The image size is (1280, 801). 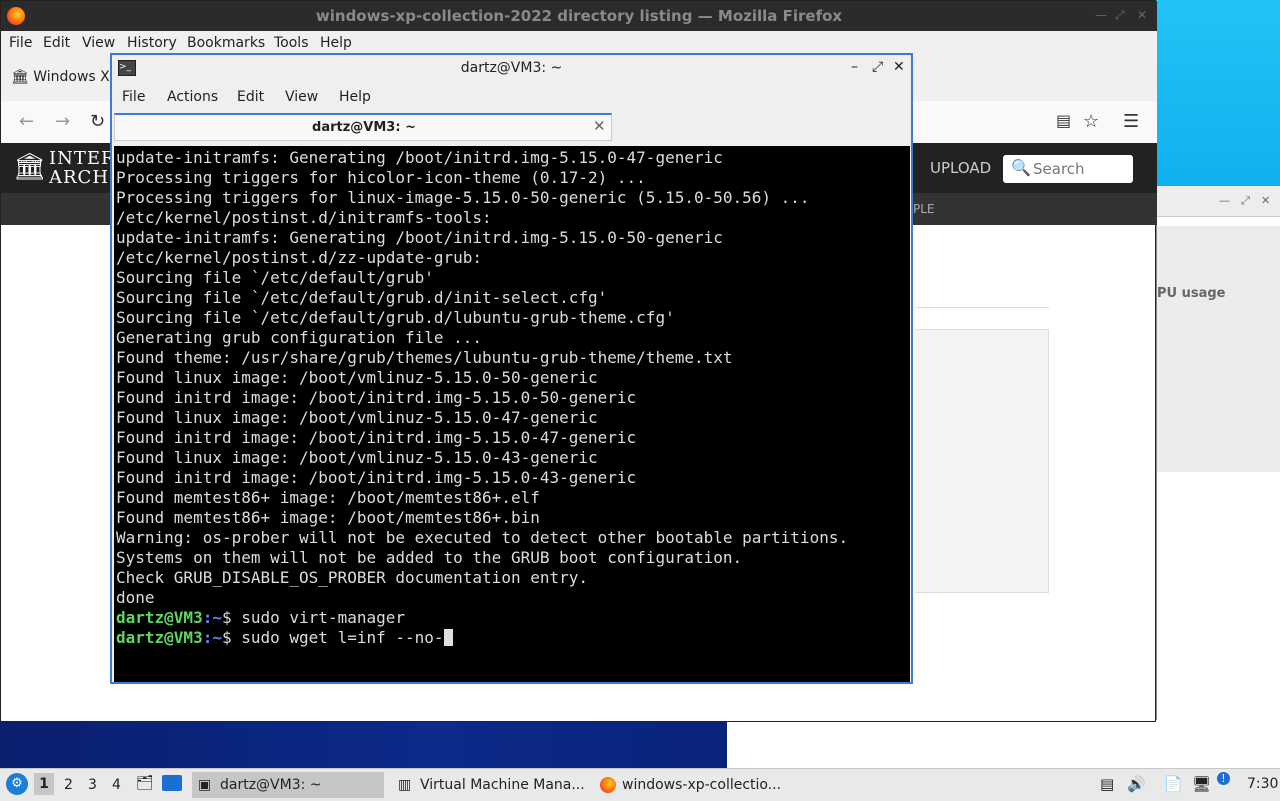 I want to click on archive-logo-icon: 🏛, so click(x=29, y=168).